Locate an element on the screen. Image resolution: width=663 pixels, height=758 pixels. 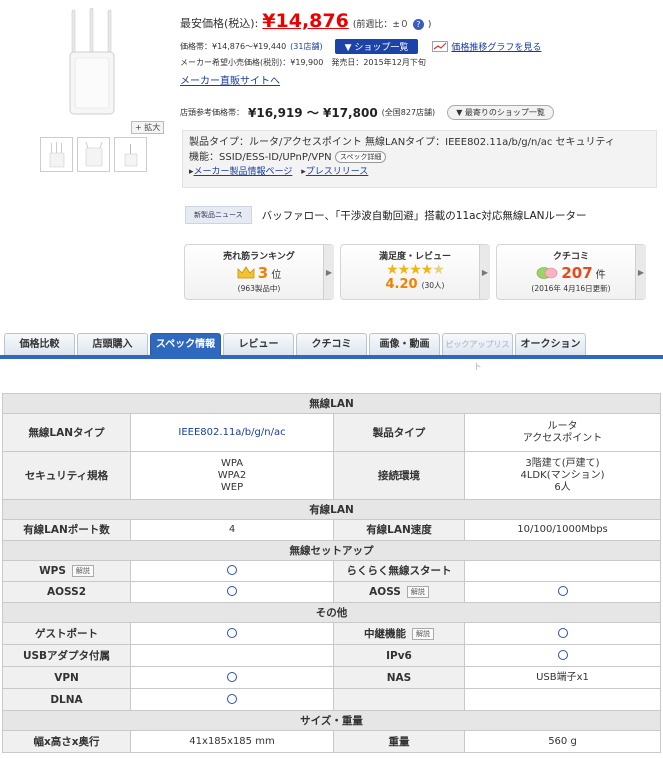
security-value: WPA WPA2 WEP is located at coordinates (232, 475).